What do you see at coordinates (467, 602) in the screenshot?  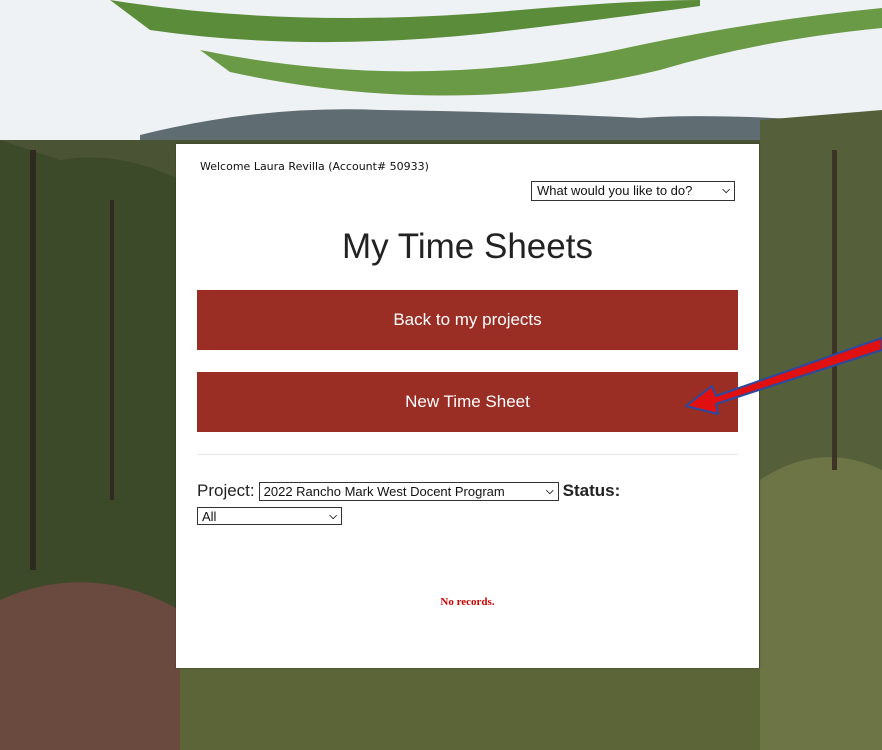 I see `no-records-message: No records.` at bounding box center [467, 602].